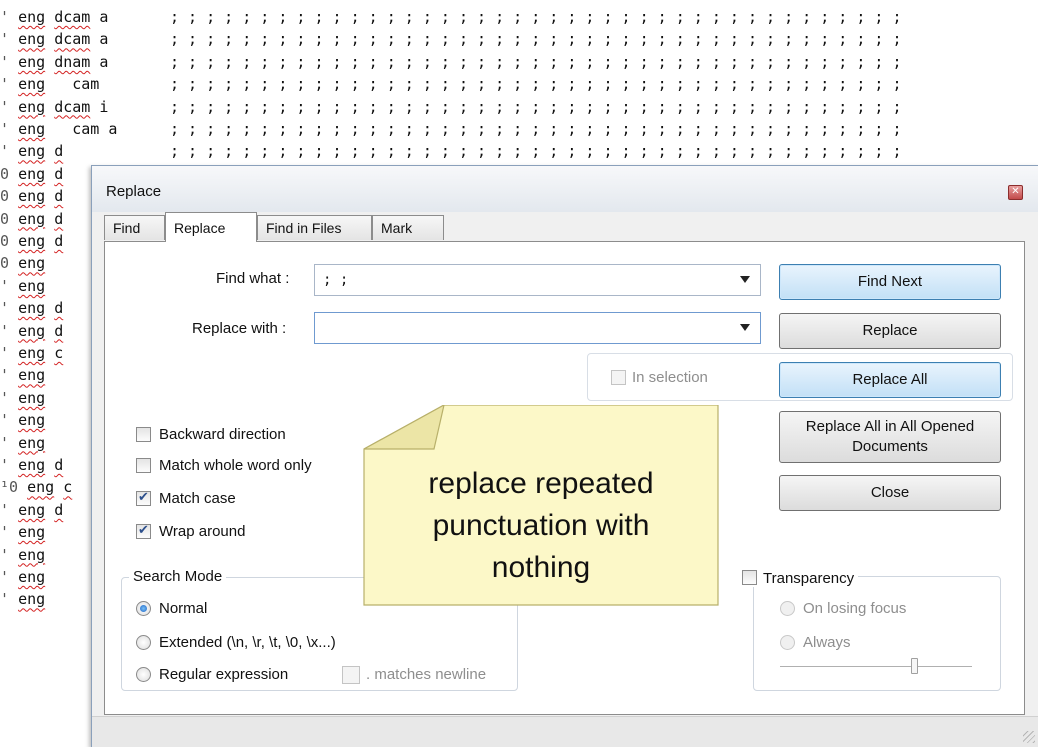 The width and height of the screenshot is (1038, 747). I want to click on matches-newline-checkbox, so click(351, 675).